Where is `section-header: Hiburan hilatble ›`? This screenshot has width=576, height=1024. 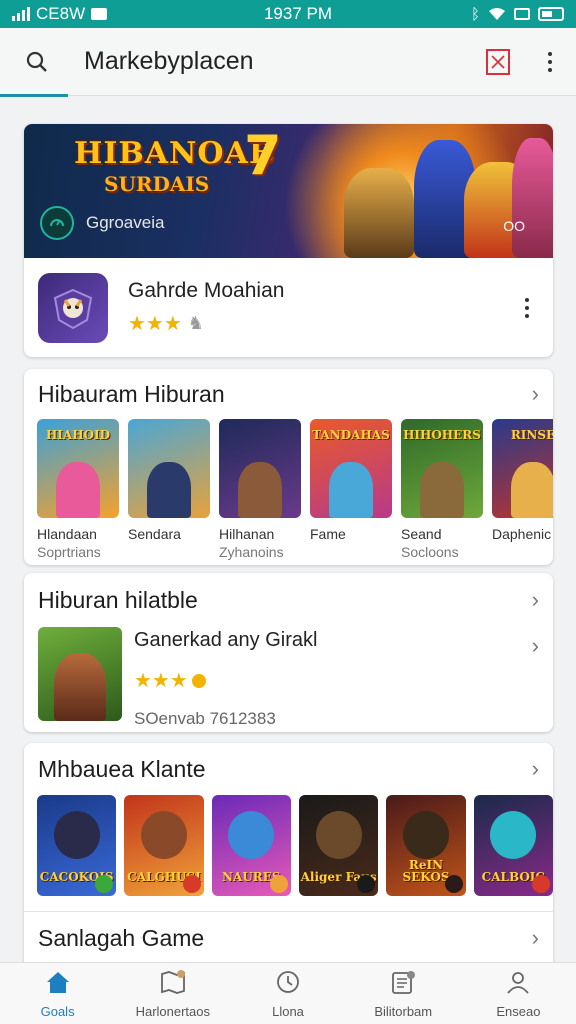 section-header: Hiburan hilatble › is located at coordinates (288, 600).